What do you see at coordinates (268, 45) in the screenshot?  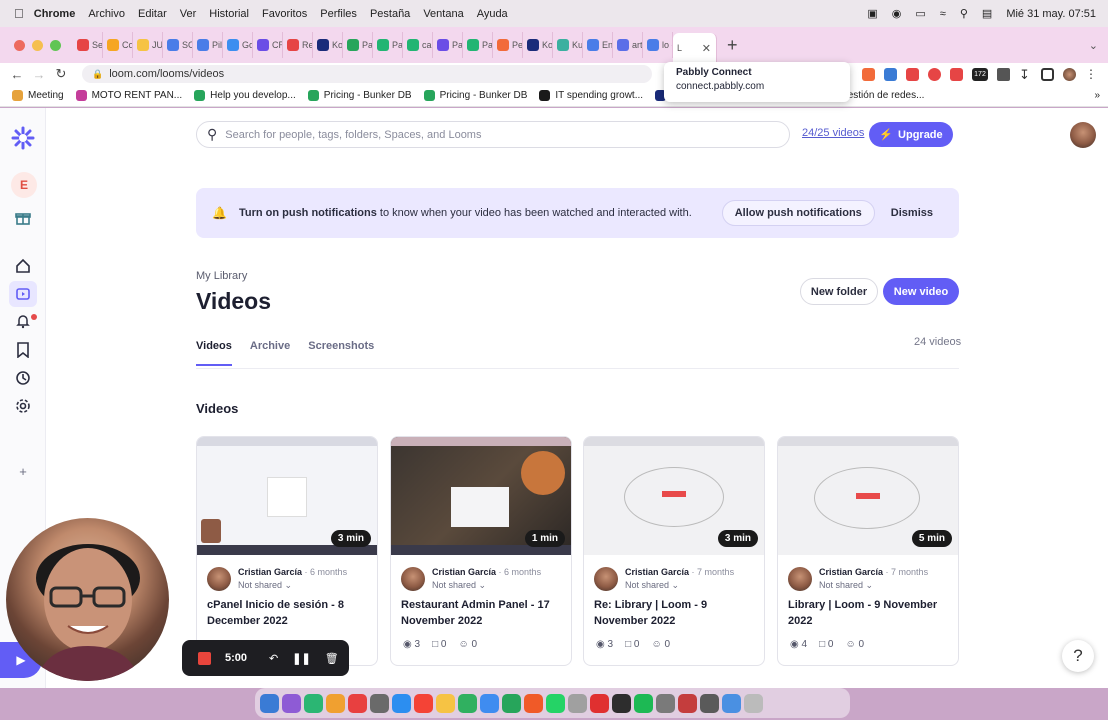 I see `browser-tab: CR` at bounding box center [268, 45].